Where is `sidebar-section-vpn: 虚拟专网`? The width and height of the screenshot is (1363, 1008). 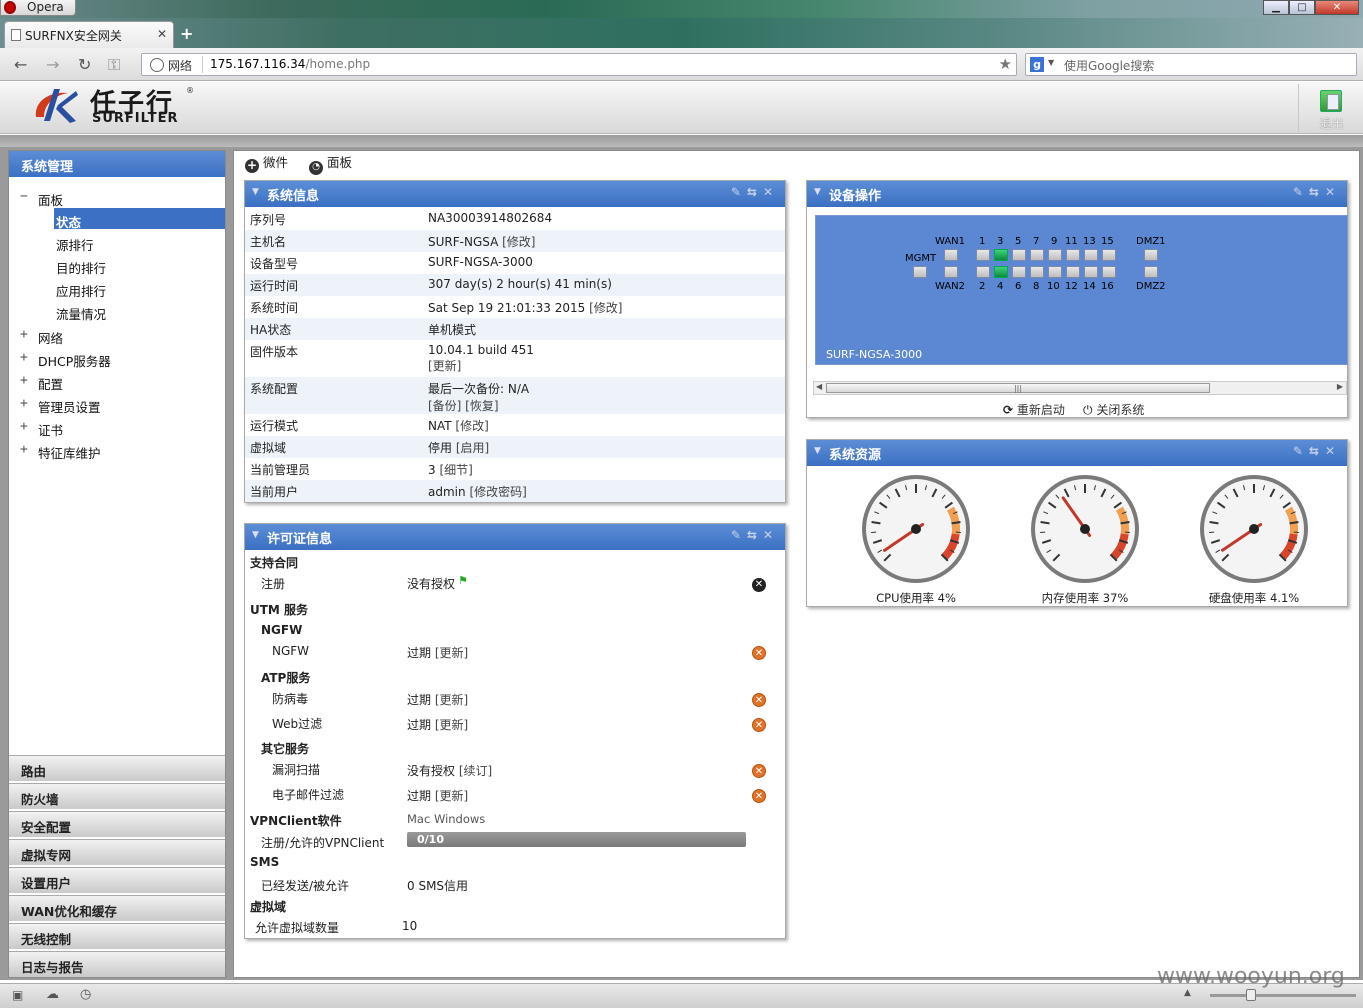
sidebar-section-vpn: 虚拟专网 is located at coordinates (117, 852).